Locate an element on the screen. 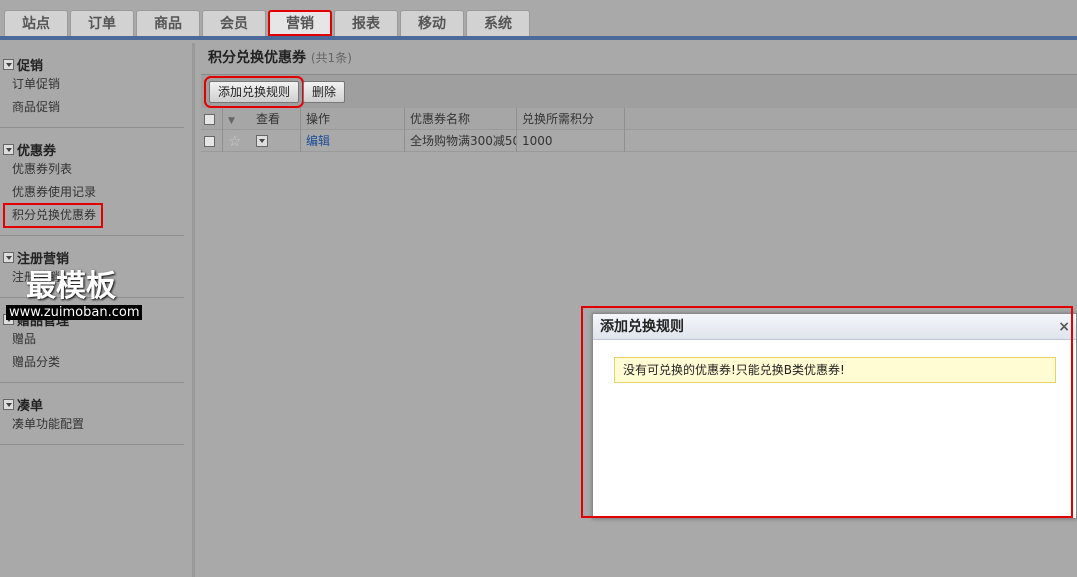 The height and width of the screenshot is (577, 1077). page-title: 积分兑换优惠券 (共1条) is located at coordinates (639, 58).